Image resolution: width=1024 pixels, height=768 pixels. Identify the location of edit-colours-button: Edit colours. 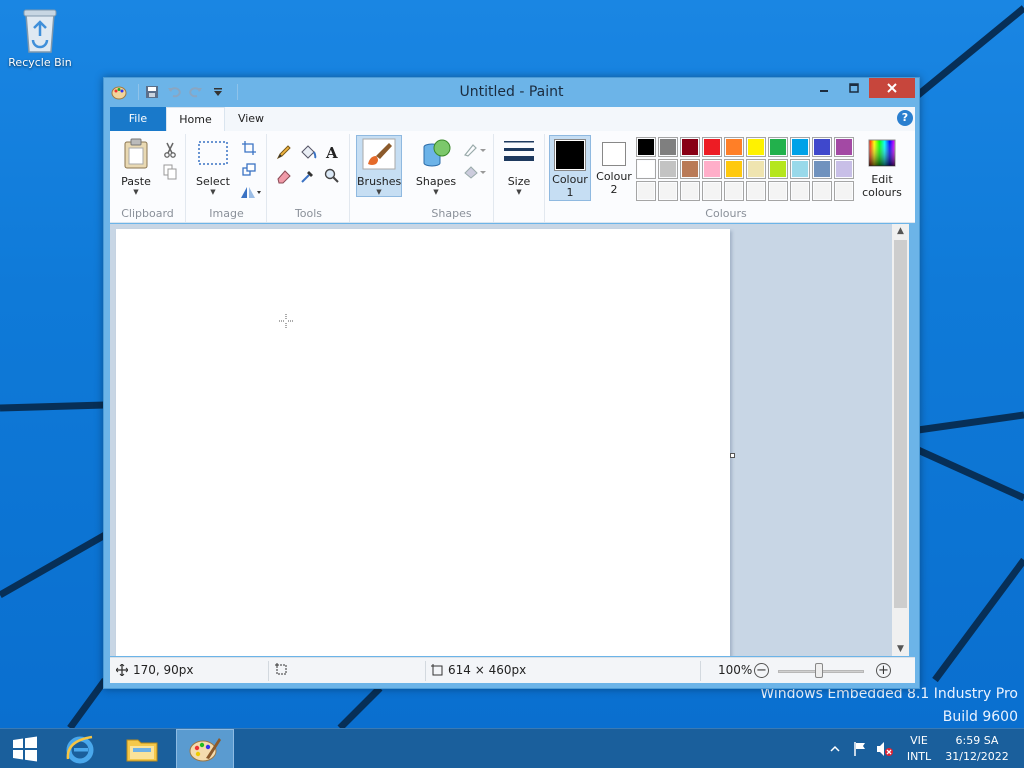
(882, 168).